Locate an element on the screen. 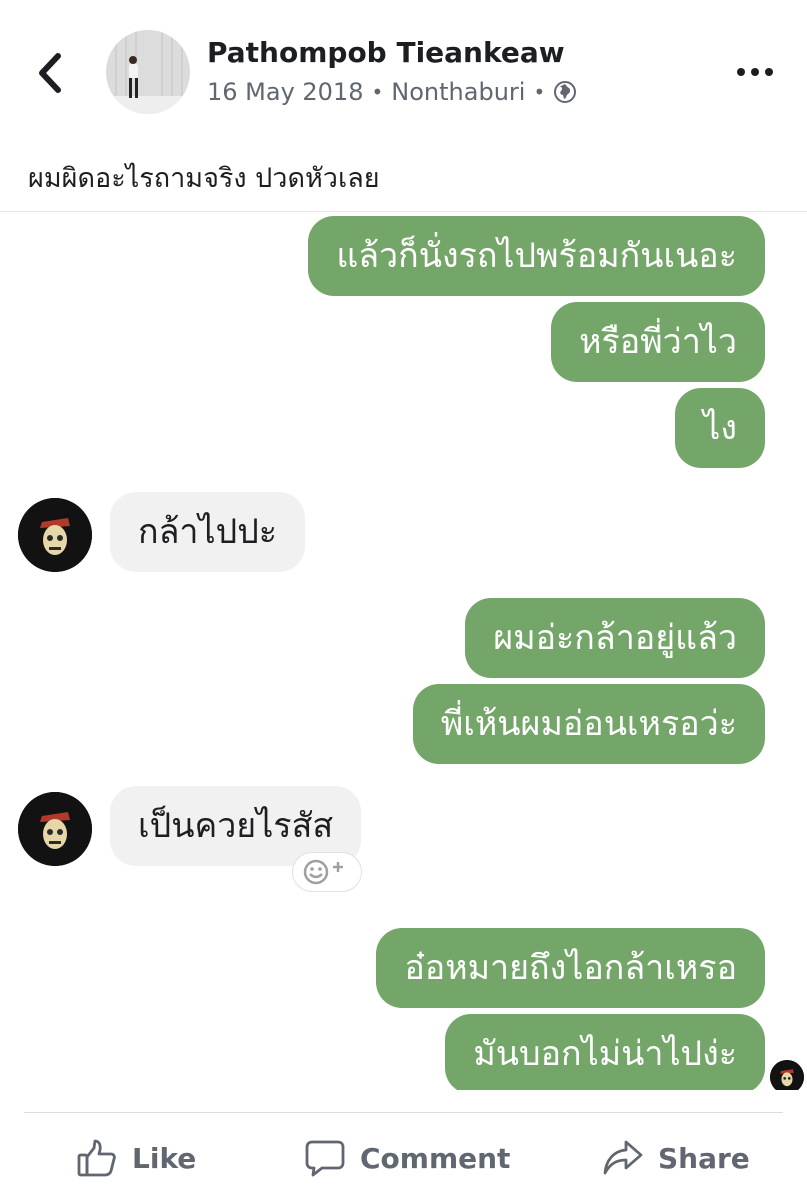 This screenshot has height=1200, width=807. chat-bubble-sent: มันบอกไม่น่าไปง่ะ is located at coordinates (605, 1052).